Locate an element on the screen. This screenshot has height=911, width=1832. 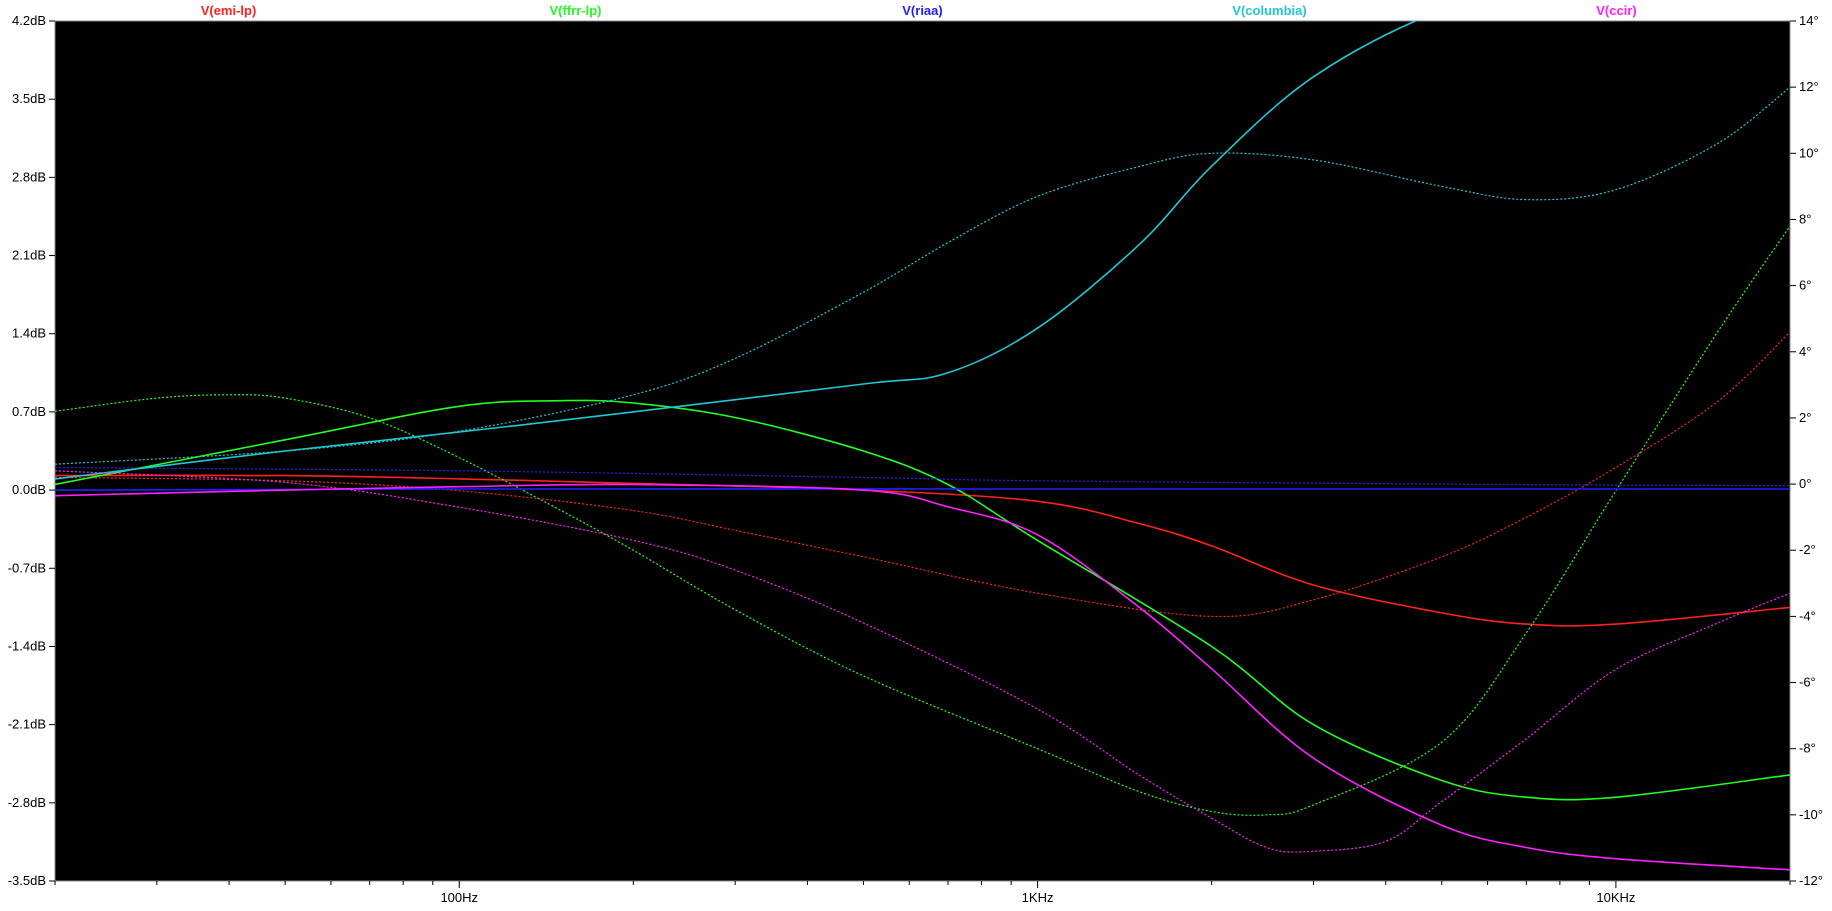
right-tick-label: -4° is located at coordinates (1807, 615).